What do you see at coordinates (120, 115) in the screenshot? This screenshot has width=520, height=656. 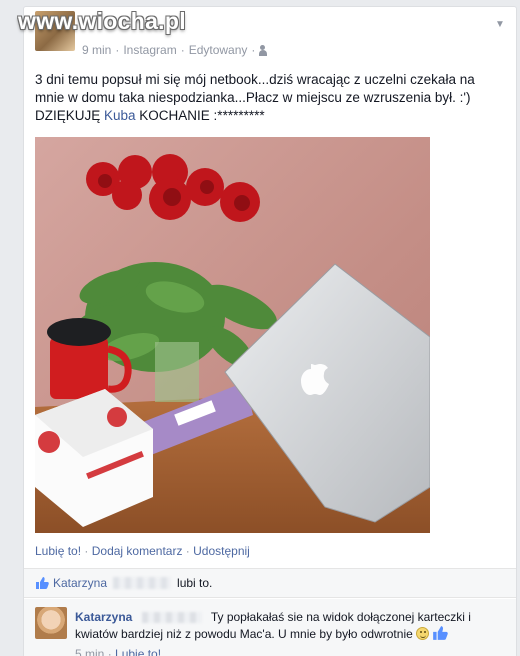 I see `mention-link: Kuba` at bounding box center [120, 115].